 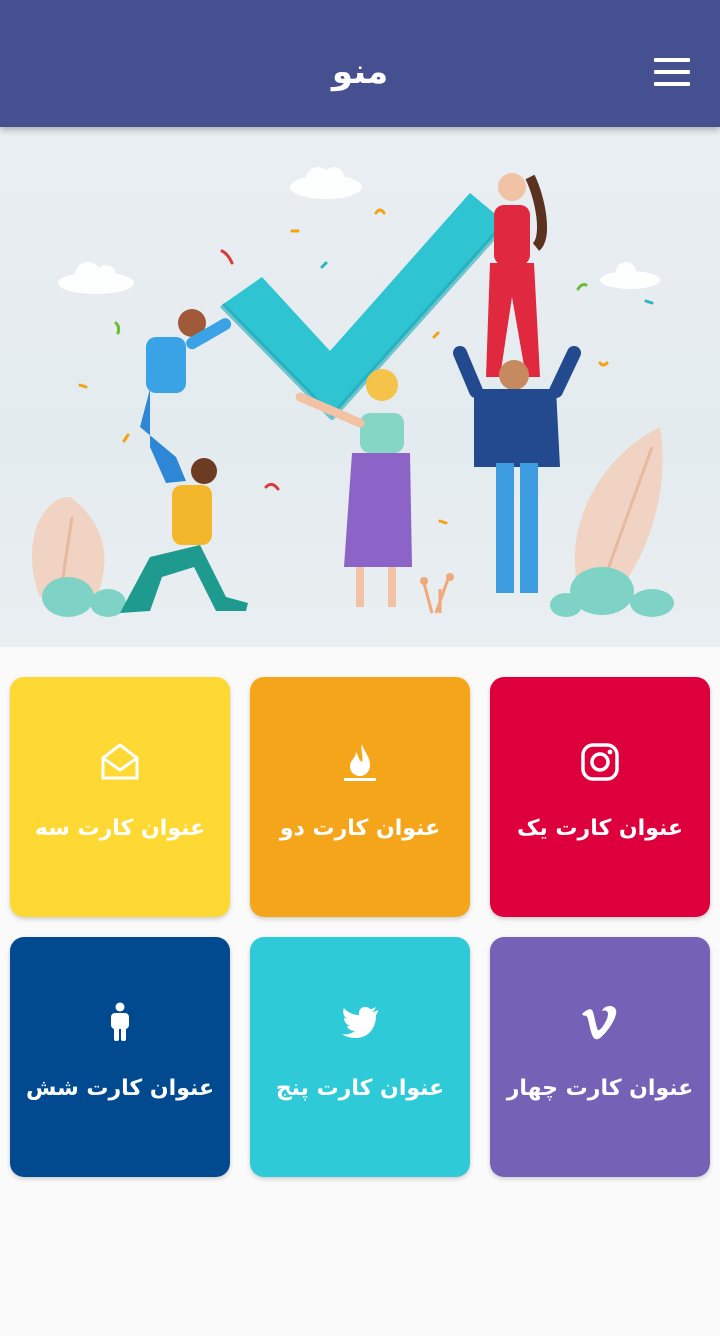 I want to click on card-title: عنوان کارت شش, so click(x=120, y=1088).